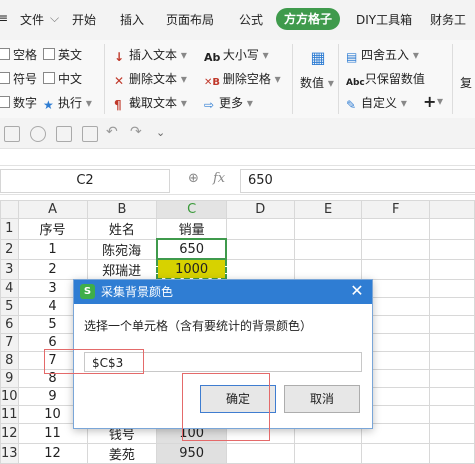  What do you see at coordinates (112, 132) in the screenshot?
I see `undo-icon: ↶` at bounding box center [112, 132].